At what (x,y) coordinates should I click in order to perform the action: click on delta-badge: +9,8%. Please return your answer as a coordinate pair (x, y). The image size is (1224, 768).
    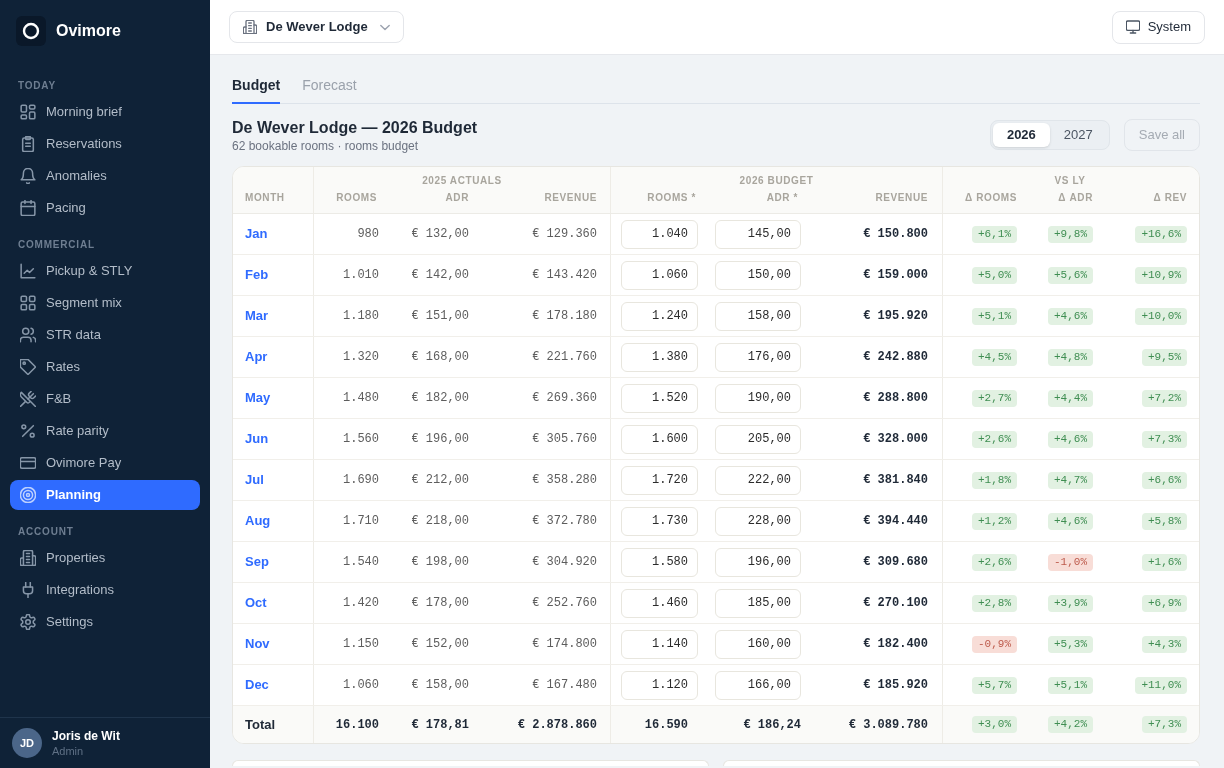
    Looking at the image, I should click on (1070, 234).